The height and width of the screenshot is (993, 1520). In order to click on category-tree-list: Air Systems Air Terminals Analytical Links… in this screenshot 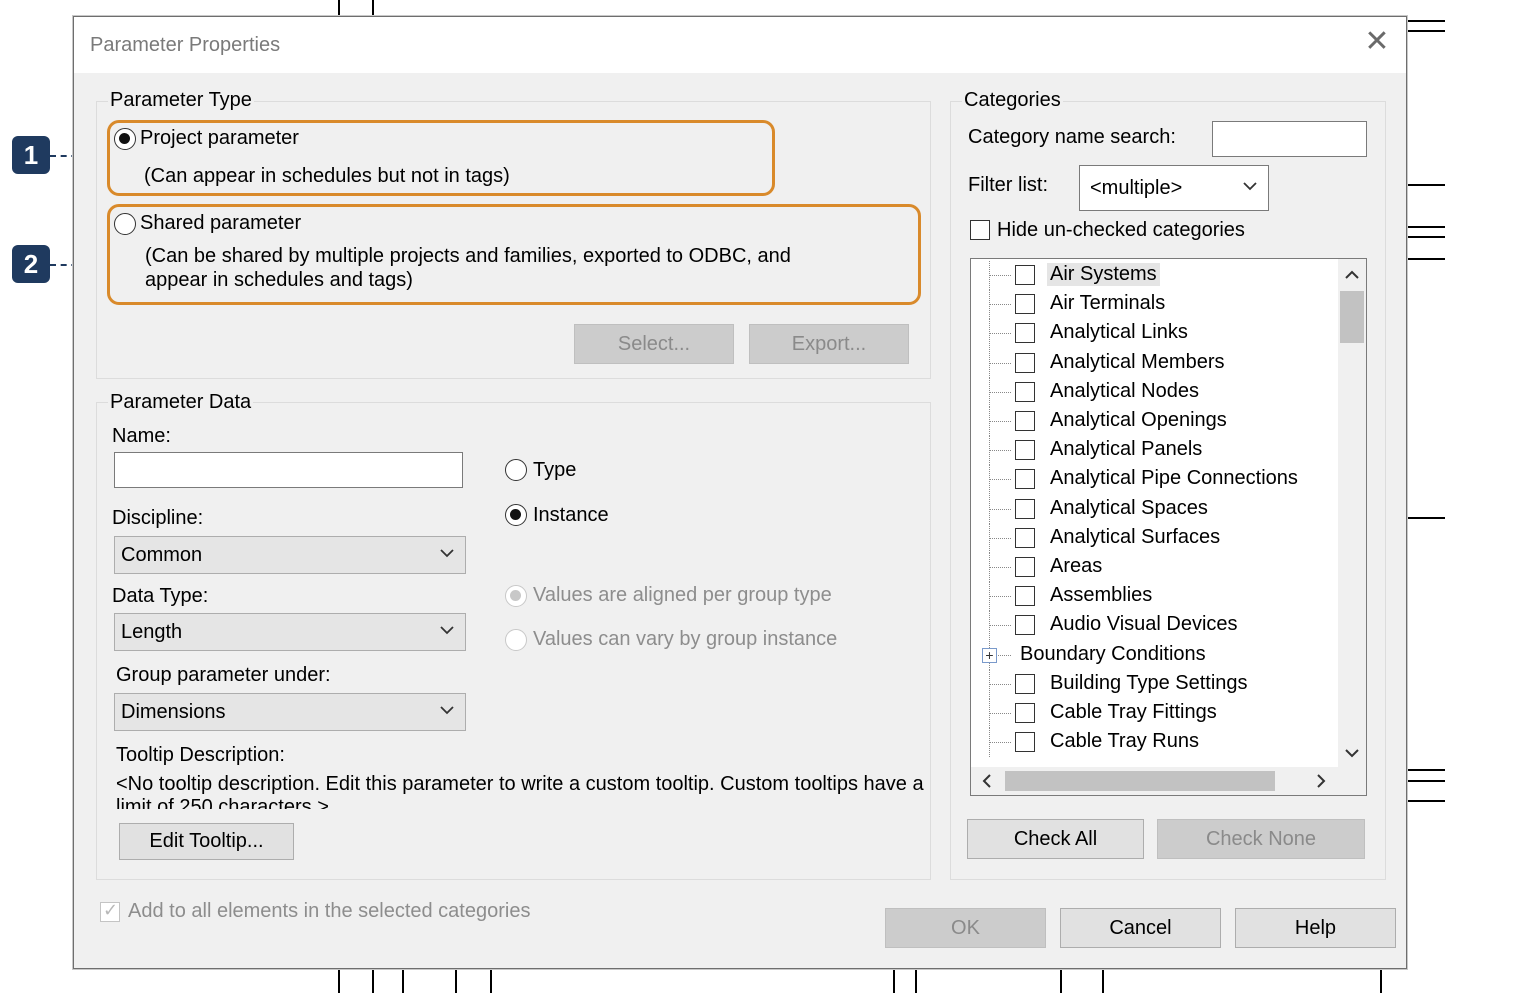, I will do `click(1168, 527)`.